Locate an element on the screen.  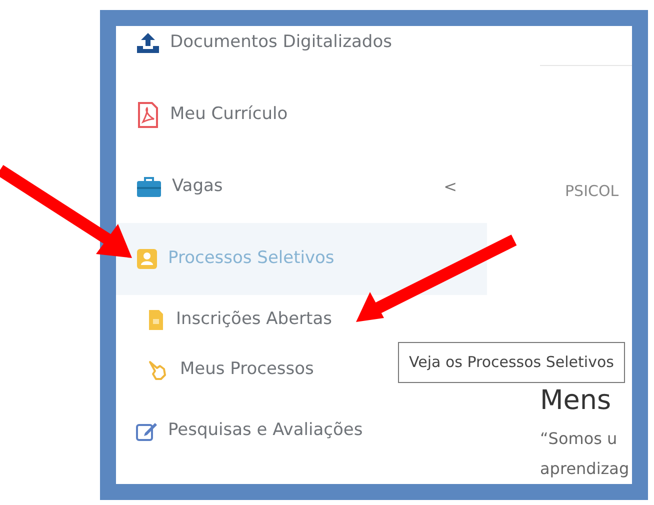
section-heading: Mens is located at coordinates (576, 400).